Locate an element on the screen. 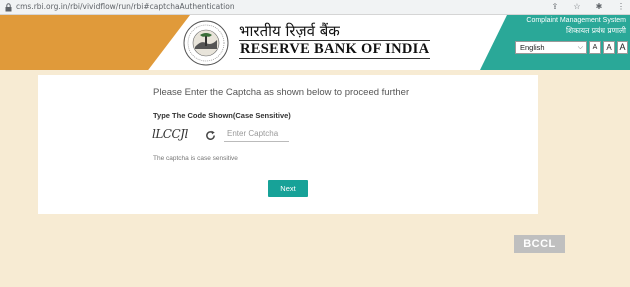  captcha-image: lLCCJl is located at coordinates (170, 134).